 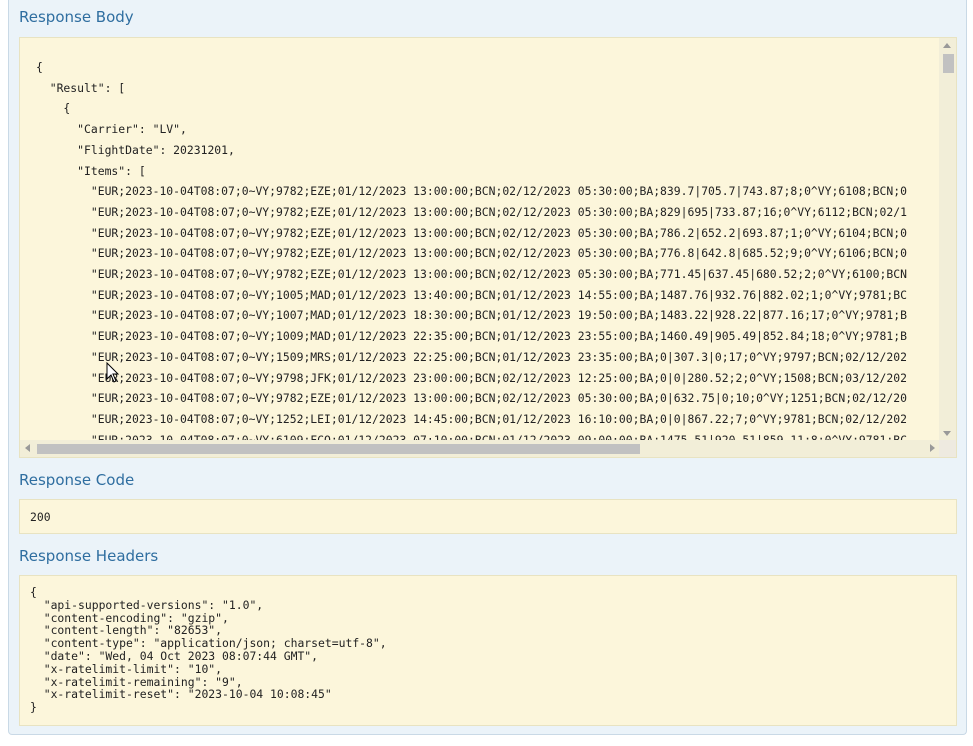 I want to click on scroll-up-arrow-icon, so click(x=947, y=45).